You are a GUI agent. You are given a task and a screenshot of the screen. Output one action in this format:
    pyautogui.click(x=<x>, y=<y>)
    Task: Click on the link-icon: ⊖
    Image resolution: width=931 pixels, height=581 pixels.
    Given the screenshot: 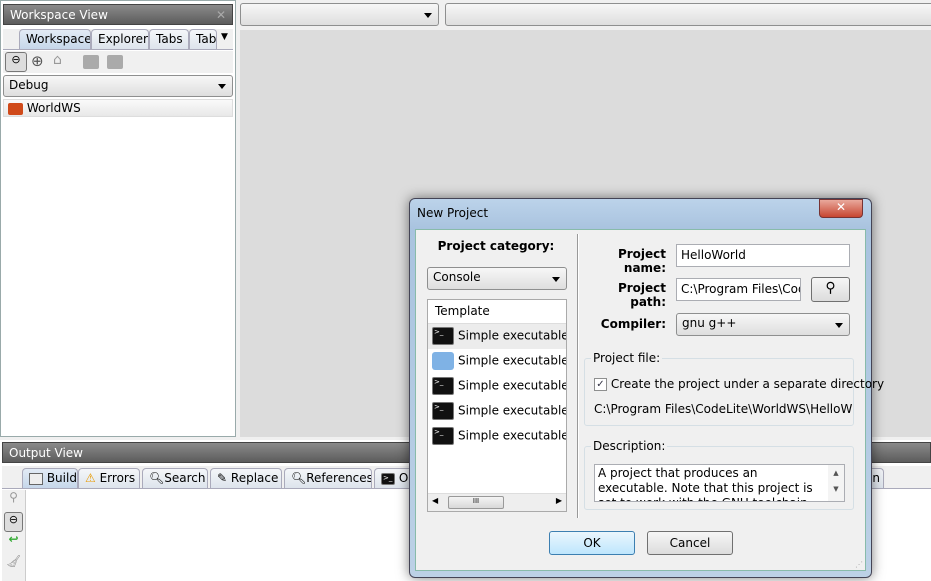 What is the action you would take?
    pyautogui.click(x=13, y=522)
    